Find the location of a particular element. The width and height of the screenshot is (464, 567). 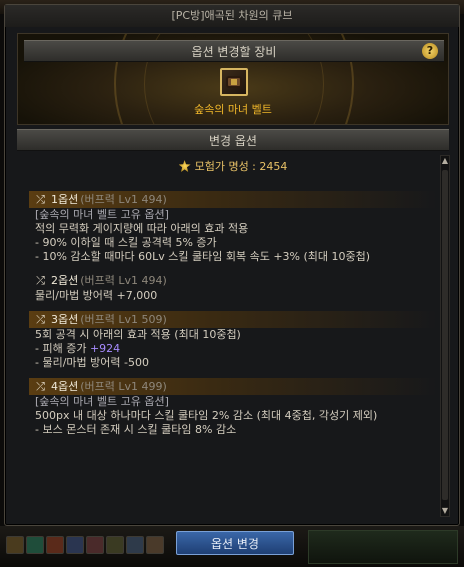

scrollbar: ▲ ▼ is located at coordinates (445, 336).